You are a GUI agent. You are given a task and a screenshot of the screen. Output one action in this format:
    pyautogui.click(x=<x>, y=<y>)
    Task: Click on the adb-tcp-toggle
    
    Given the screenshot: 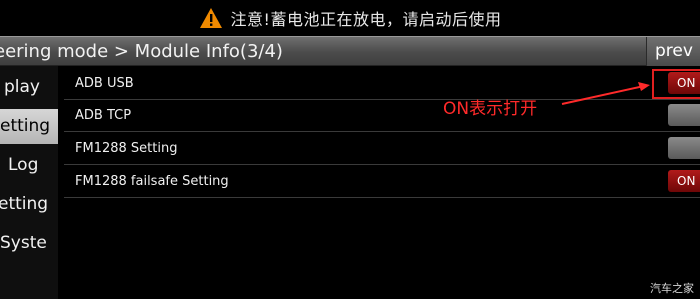 What is the action you would take?
    pyautogui.click(x=684, y=115)
    